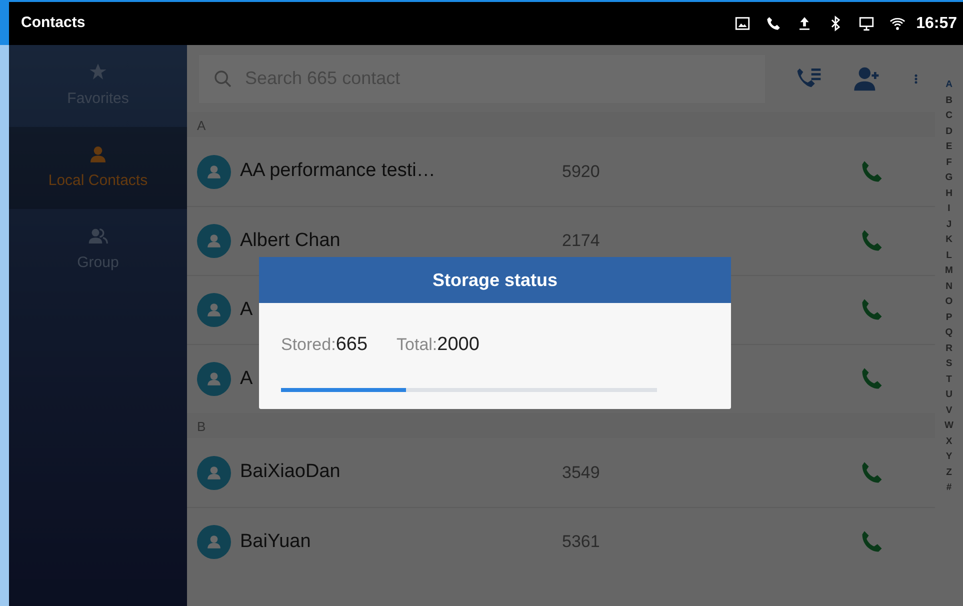 This screenshot has height=606, width=963. What do you see at coordinates (949, 100) in the screenshot?
I see `index-letter: B` at bounding box center [949, 100].